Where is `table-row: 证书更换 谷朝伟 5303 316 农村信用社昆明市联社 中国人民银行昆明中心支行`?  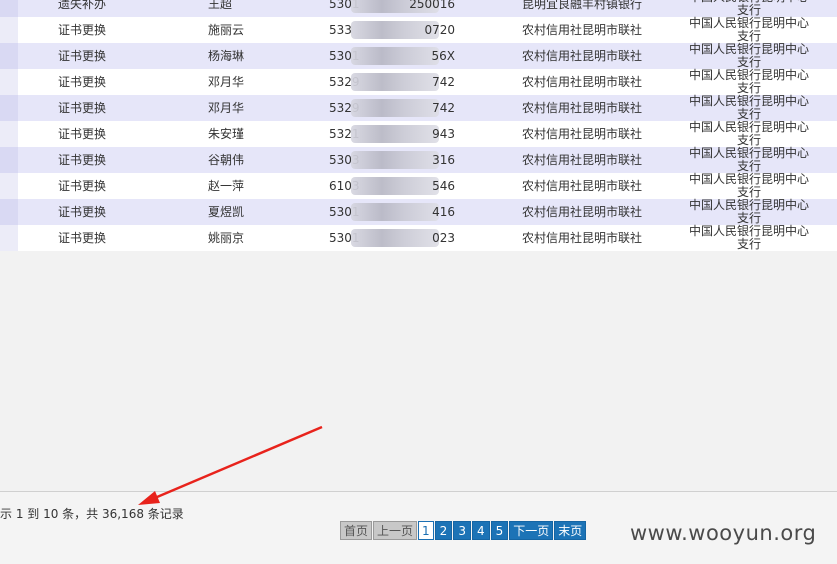 table-row: 证书更换 谷朝伟 5303 316 农村信用社昆明市联社 中国人民银行昆明中心支行 is located at coordinates (418, 160).